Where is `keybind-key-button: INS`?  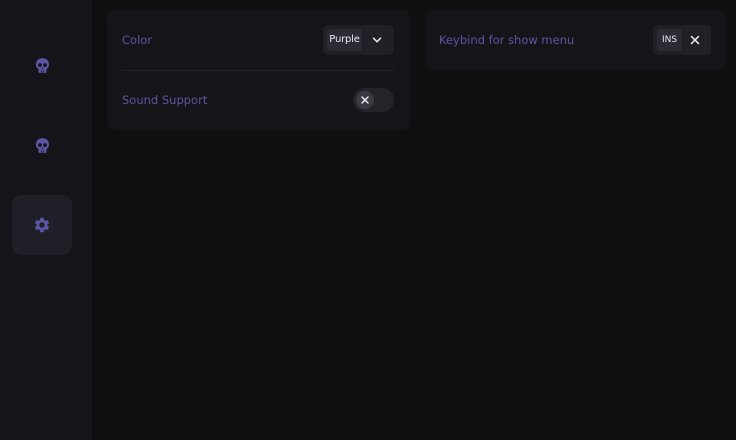 keybind-key-button: INS is located at coordinates (669, 40).